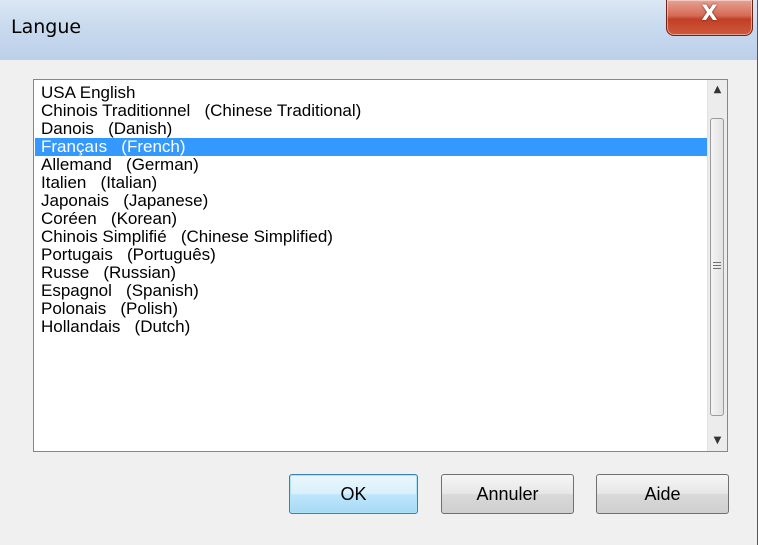  I want to click on cancel-button: Annuler, so click(507, 494).